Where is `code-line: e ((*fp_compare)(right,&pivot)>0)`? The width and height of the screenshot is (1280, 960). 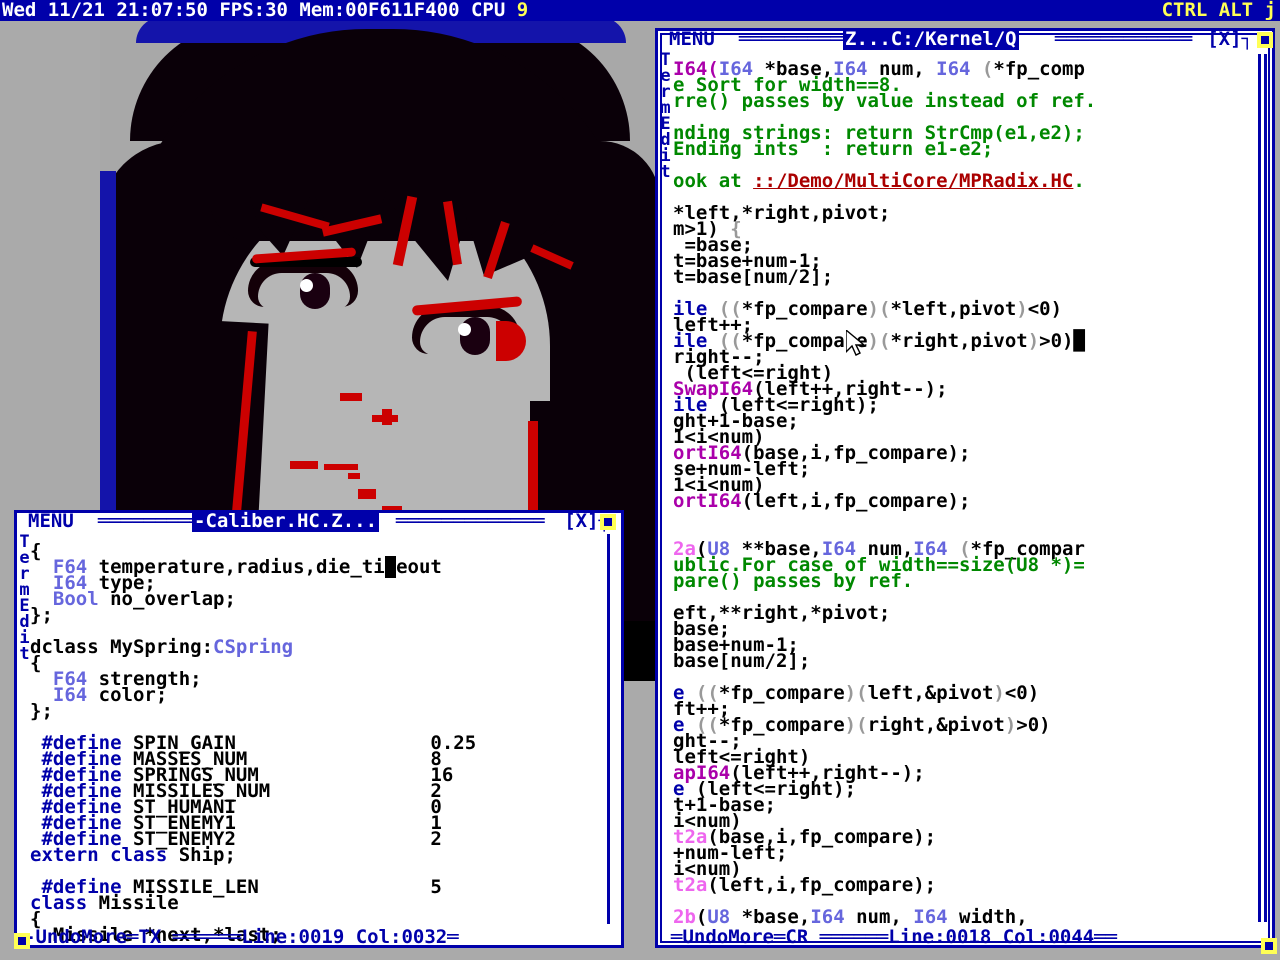
code-line: e ((*fp_compare)(right,&pivot)>0) is located at coordinates (963, 725).